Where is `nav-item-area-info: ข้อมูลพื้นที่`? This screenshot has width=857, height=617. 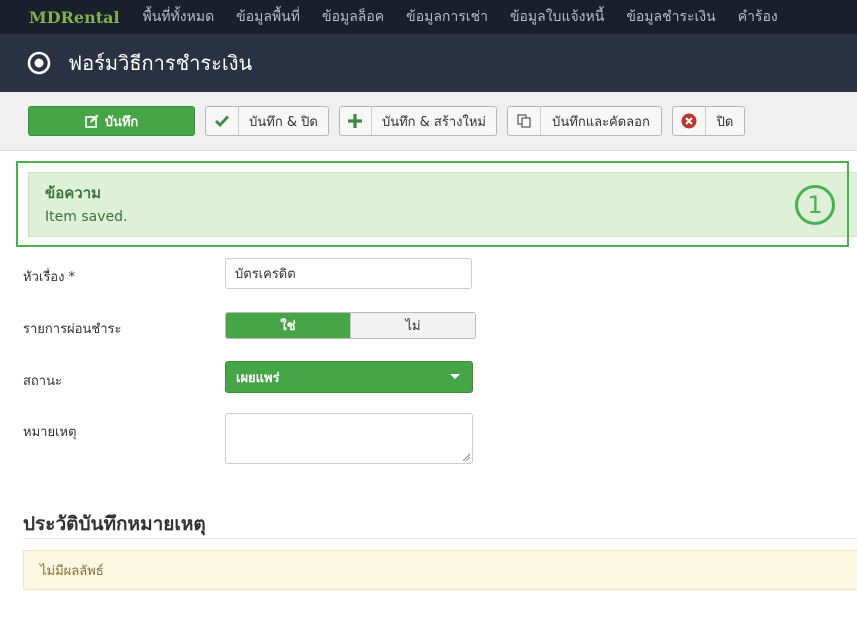 nav-item-area-info: ข้อมูลพื้นที่ is located at coordinates (268, 17).